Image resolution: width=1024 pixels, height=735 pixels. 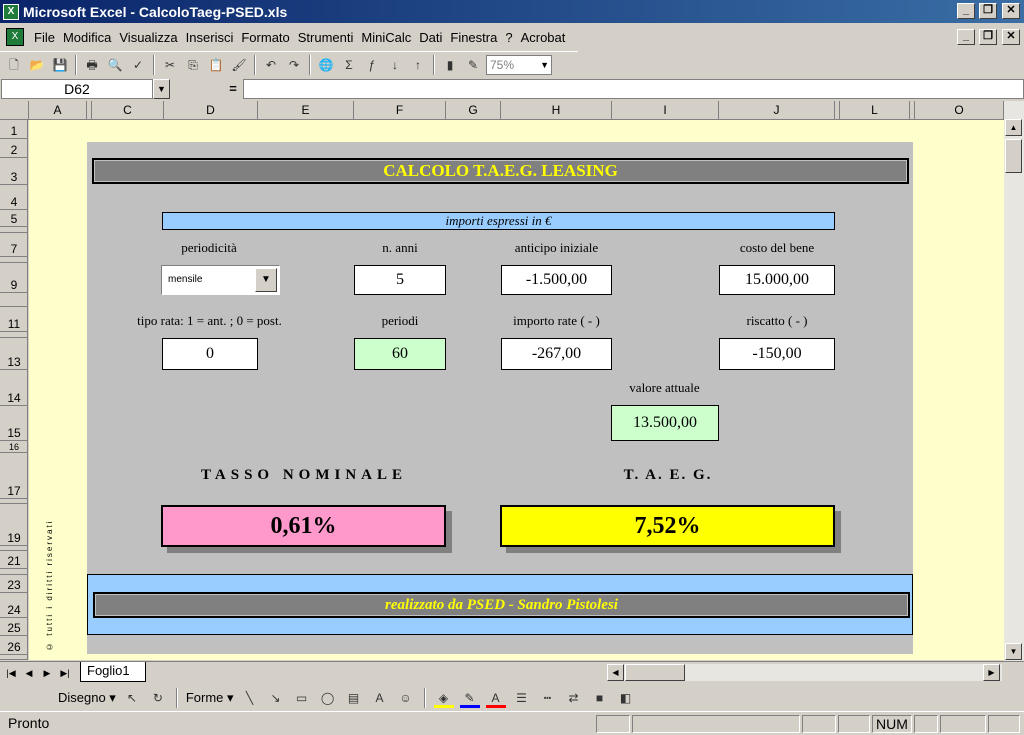 I want to click on row-header: 15, so click(x=13, y=423).